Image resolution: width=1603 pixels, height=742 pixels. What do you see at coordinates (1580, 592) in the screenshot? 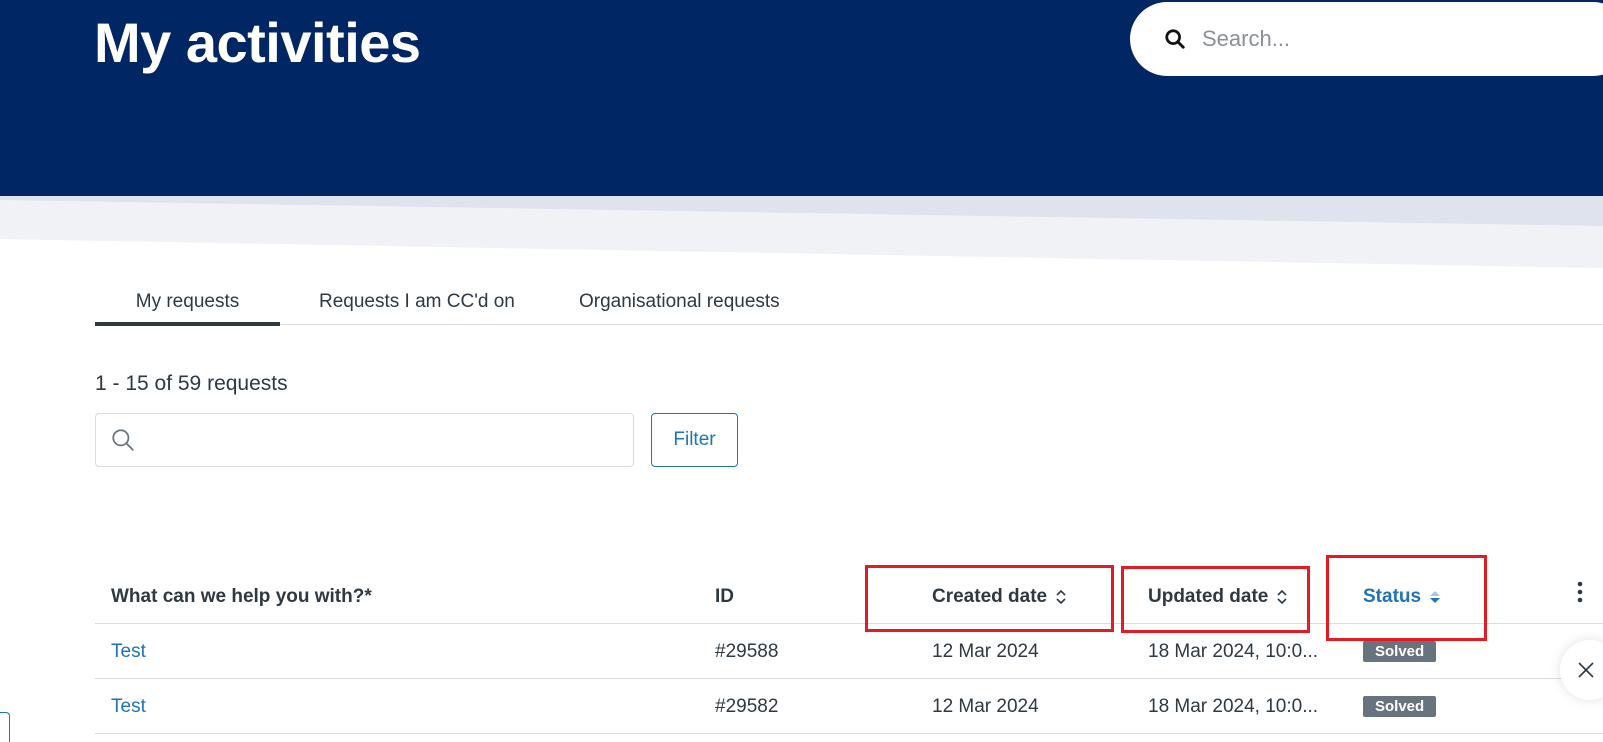
I see `more-vertical-icon` at bounding box center [1580, 592].